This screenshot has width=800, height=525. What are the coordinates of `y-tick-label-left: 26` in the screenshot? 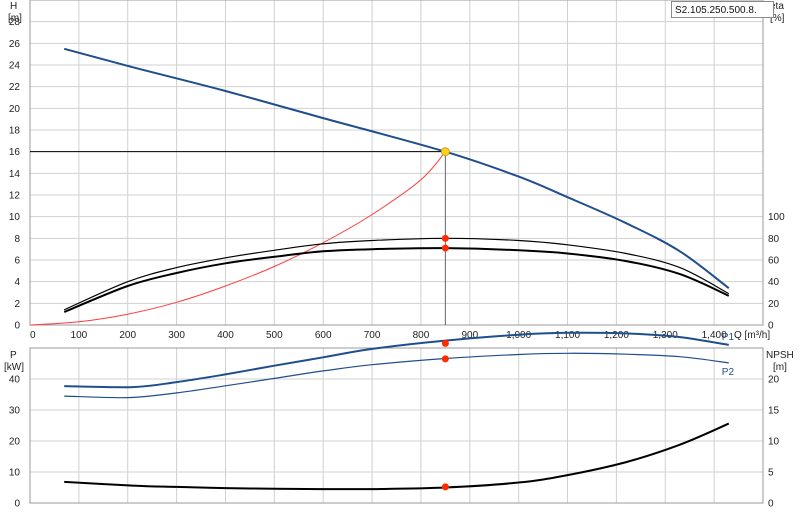 It's located at (15, 44).